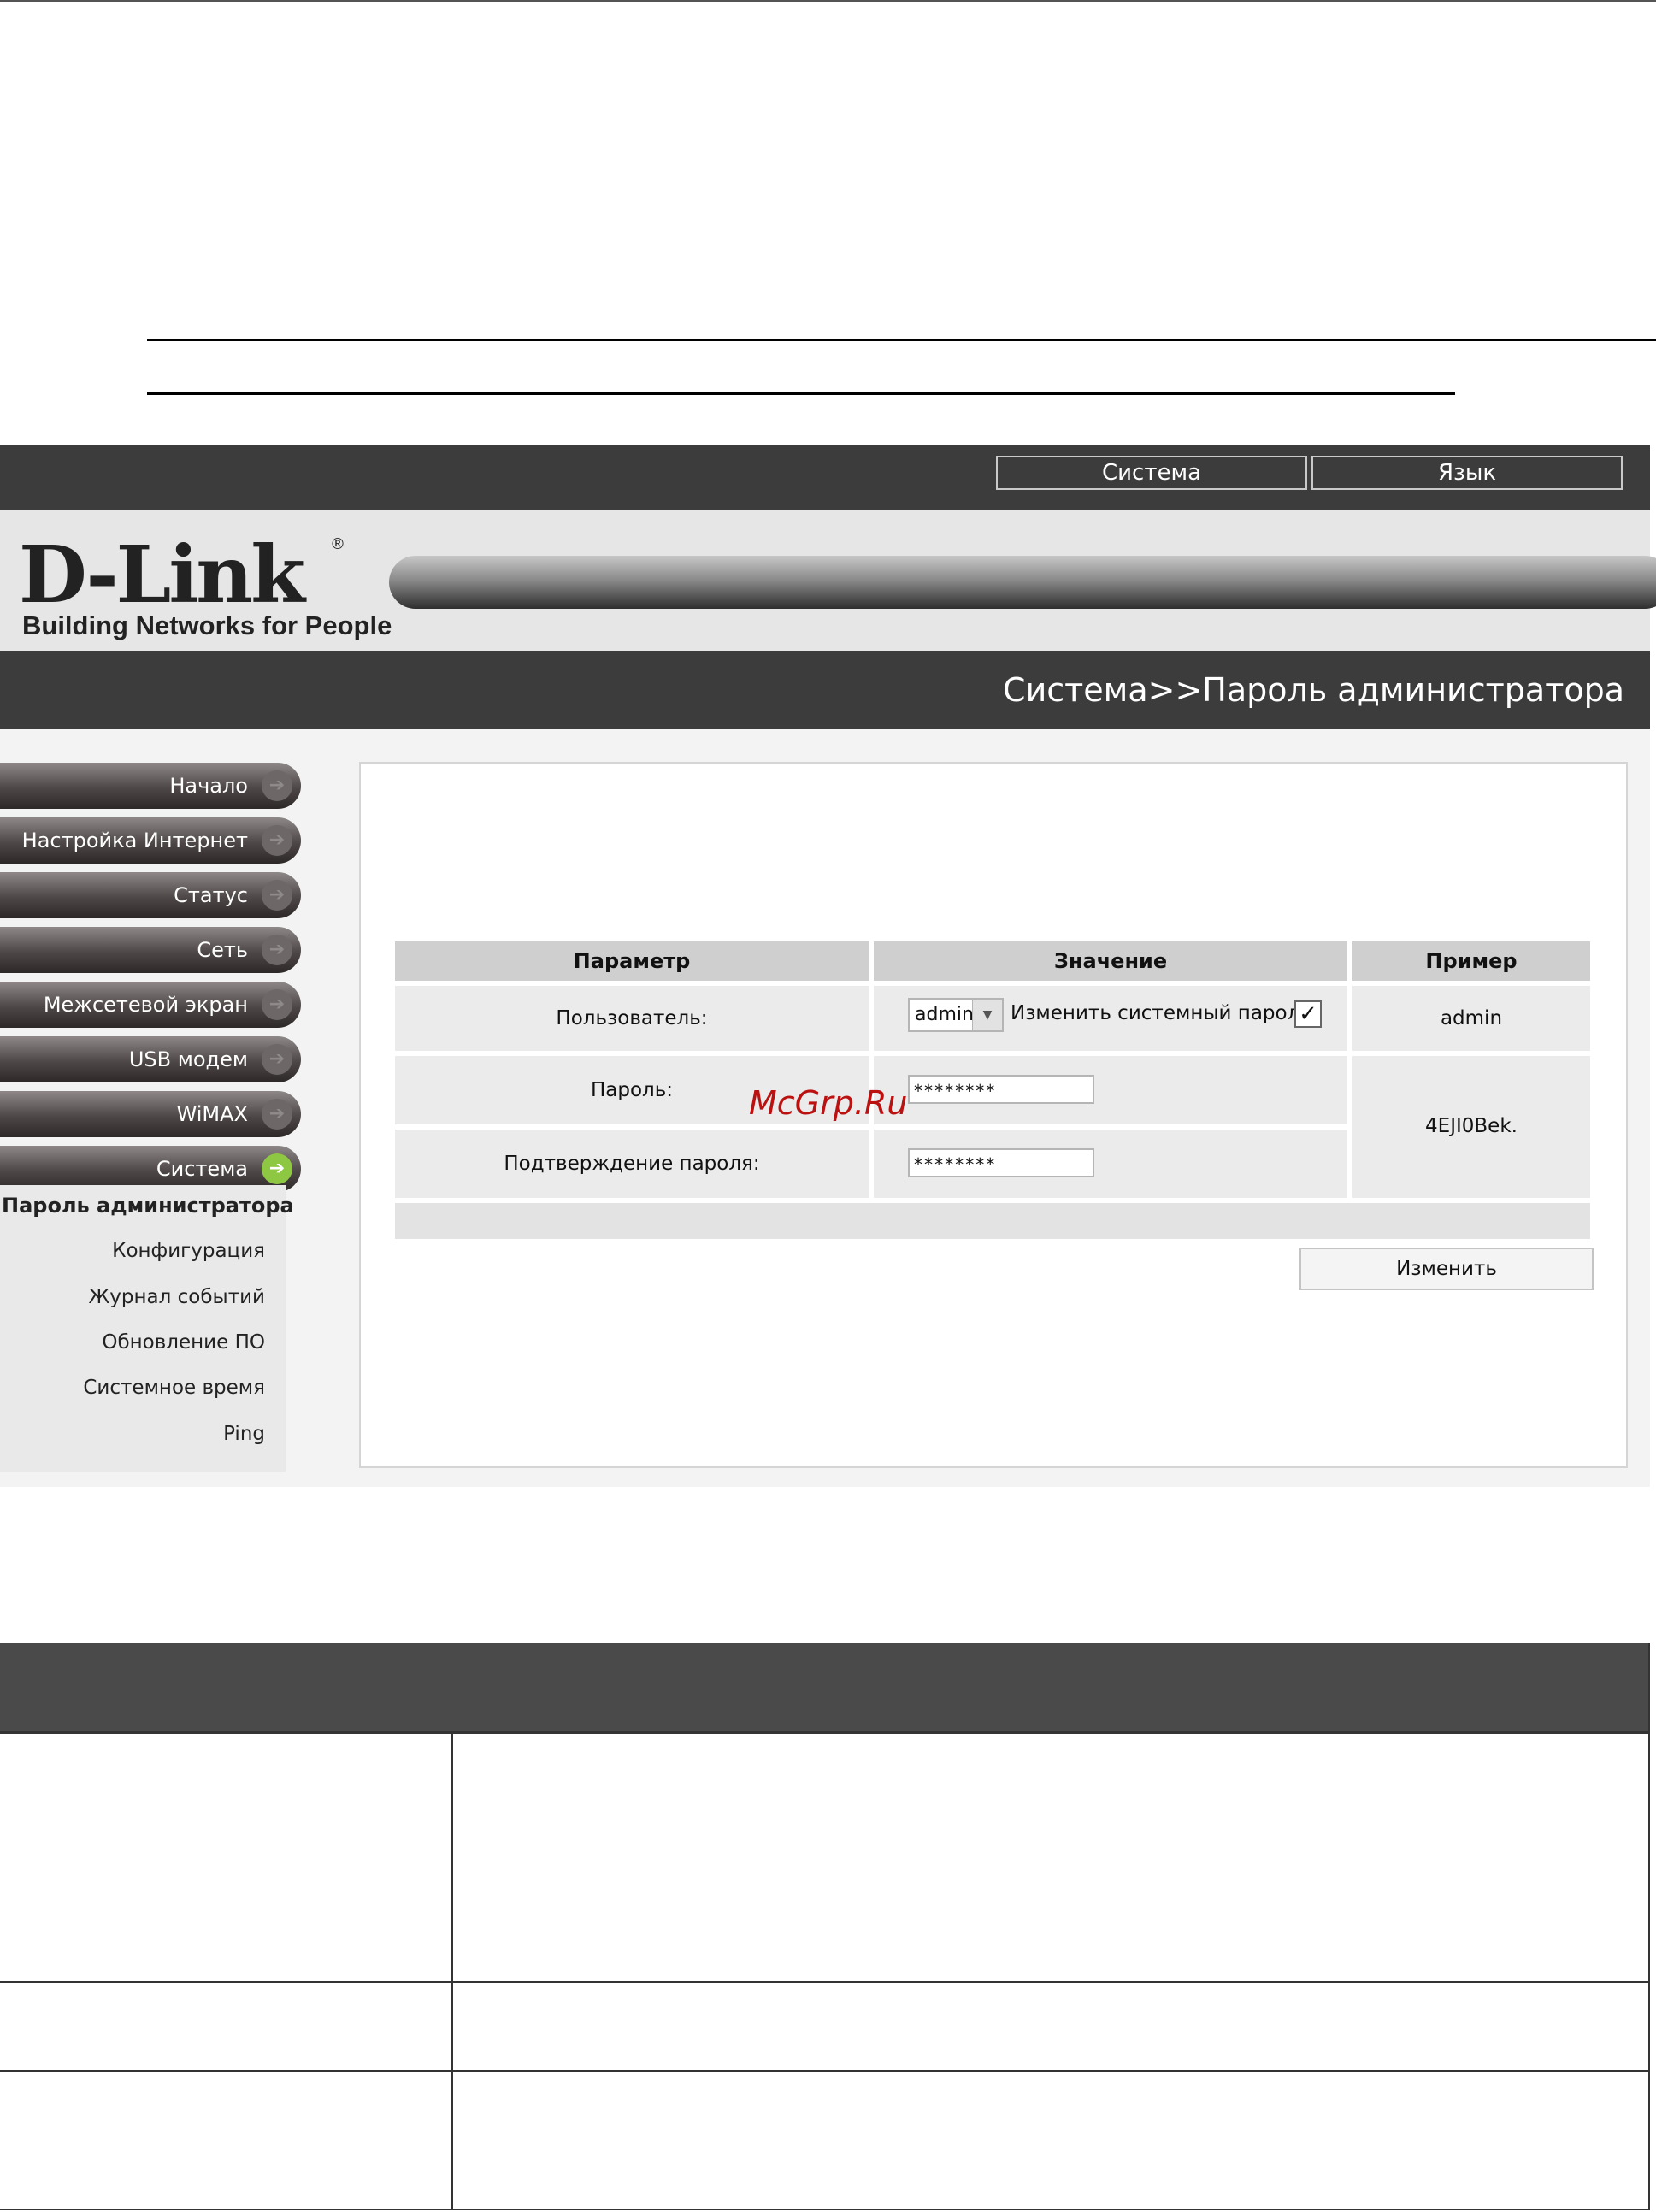 This screenshot has height=2212, width=1656. I want to click on submenu-item-event-log: Журнал событий, so click(132, 1297).